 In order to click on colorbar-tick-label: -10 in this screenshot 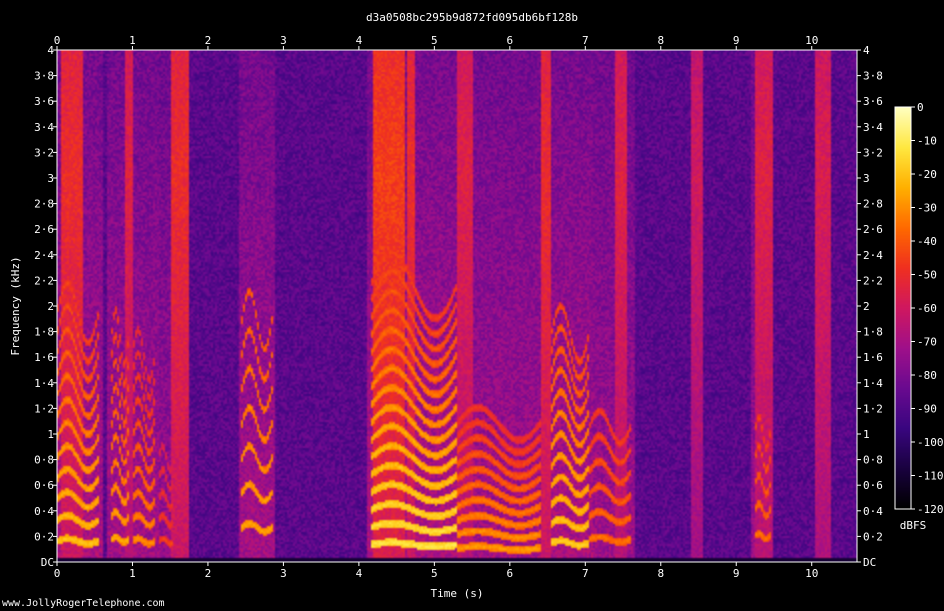, I will do `click(927, 141)`.